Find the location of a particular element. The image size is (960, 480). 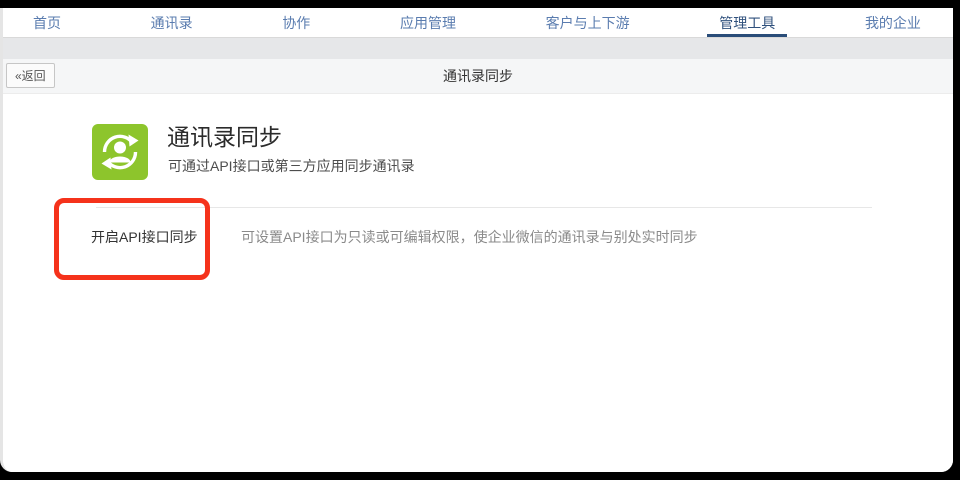

nav-item-customers: 客户与上下游 is located at coordinates (588, 22).